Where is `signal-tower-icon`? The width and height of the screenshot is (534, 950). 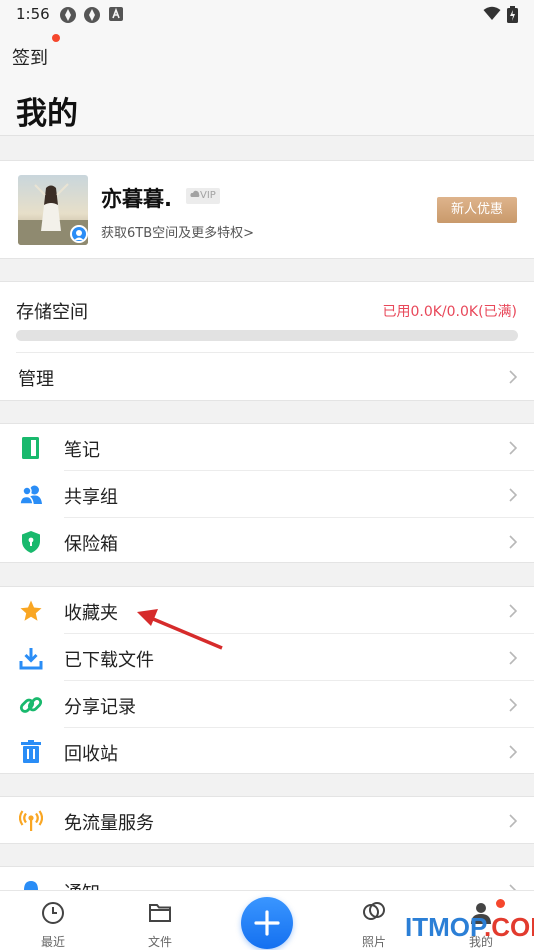
signal-tower-icon is located at coordinates (31, 820).